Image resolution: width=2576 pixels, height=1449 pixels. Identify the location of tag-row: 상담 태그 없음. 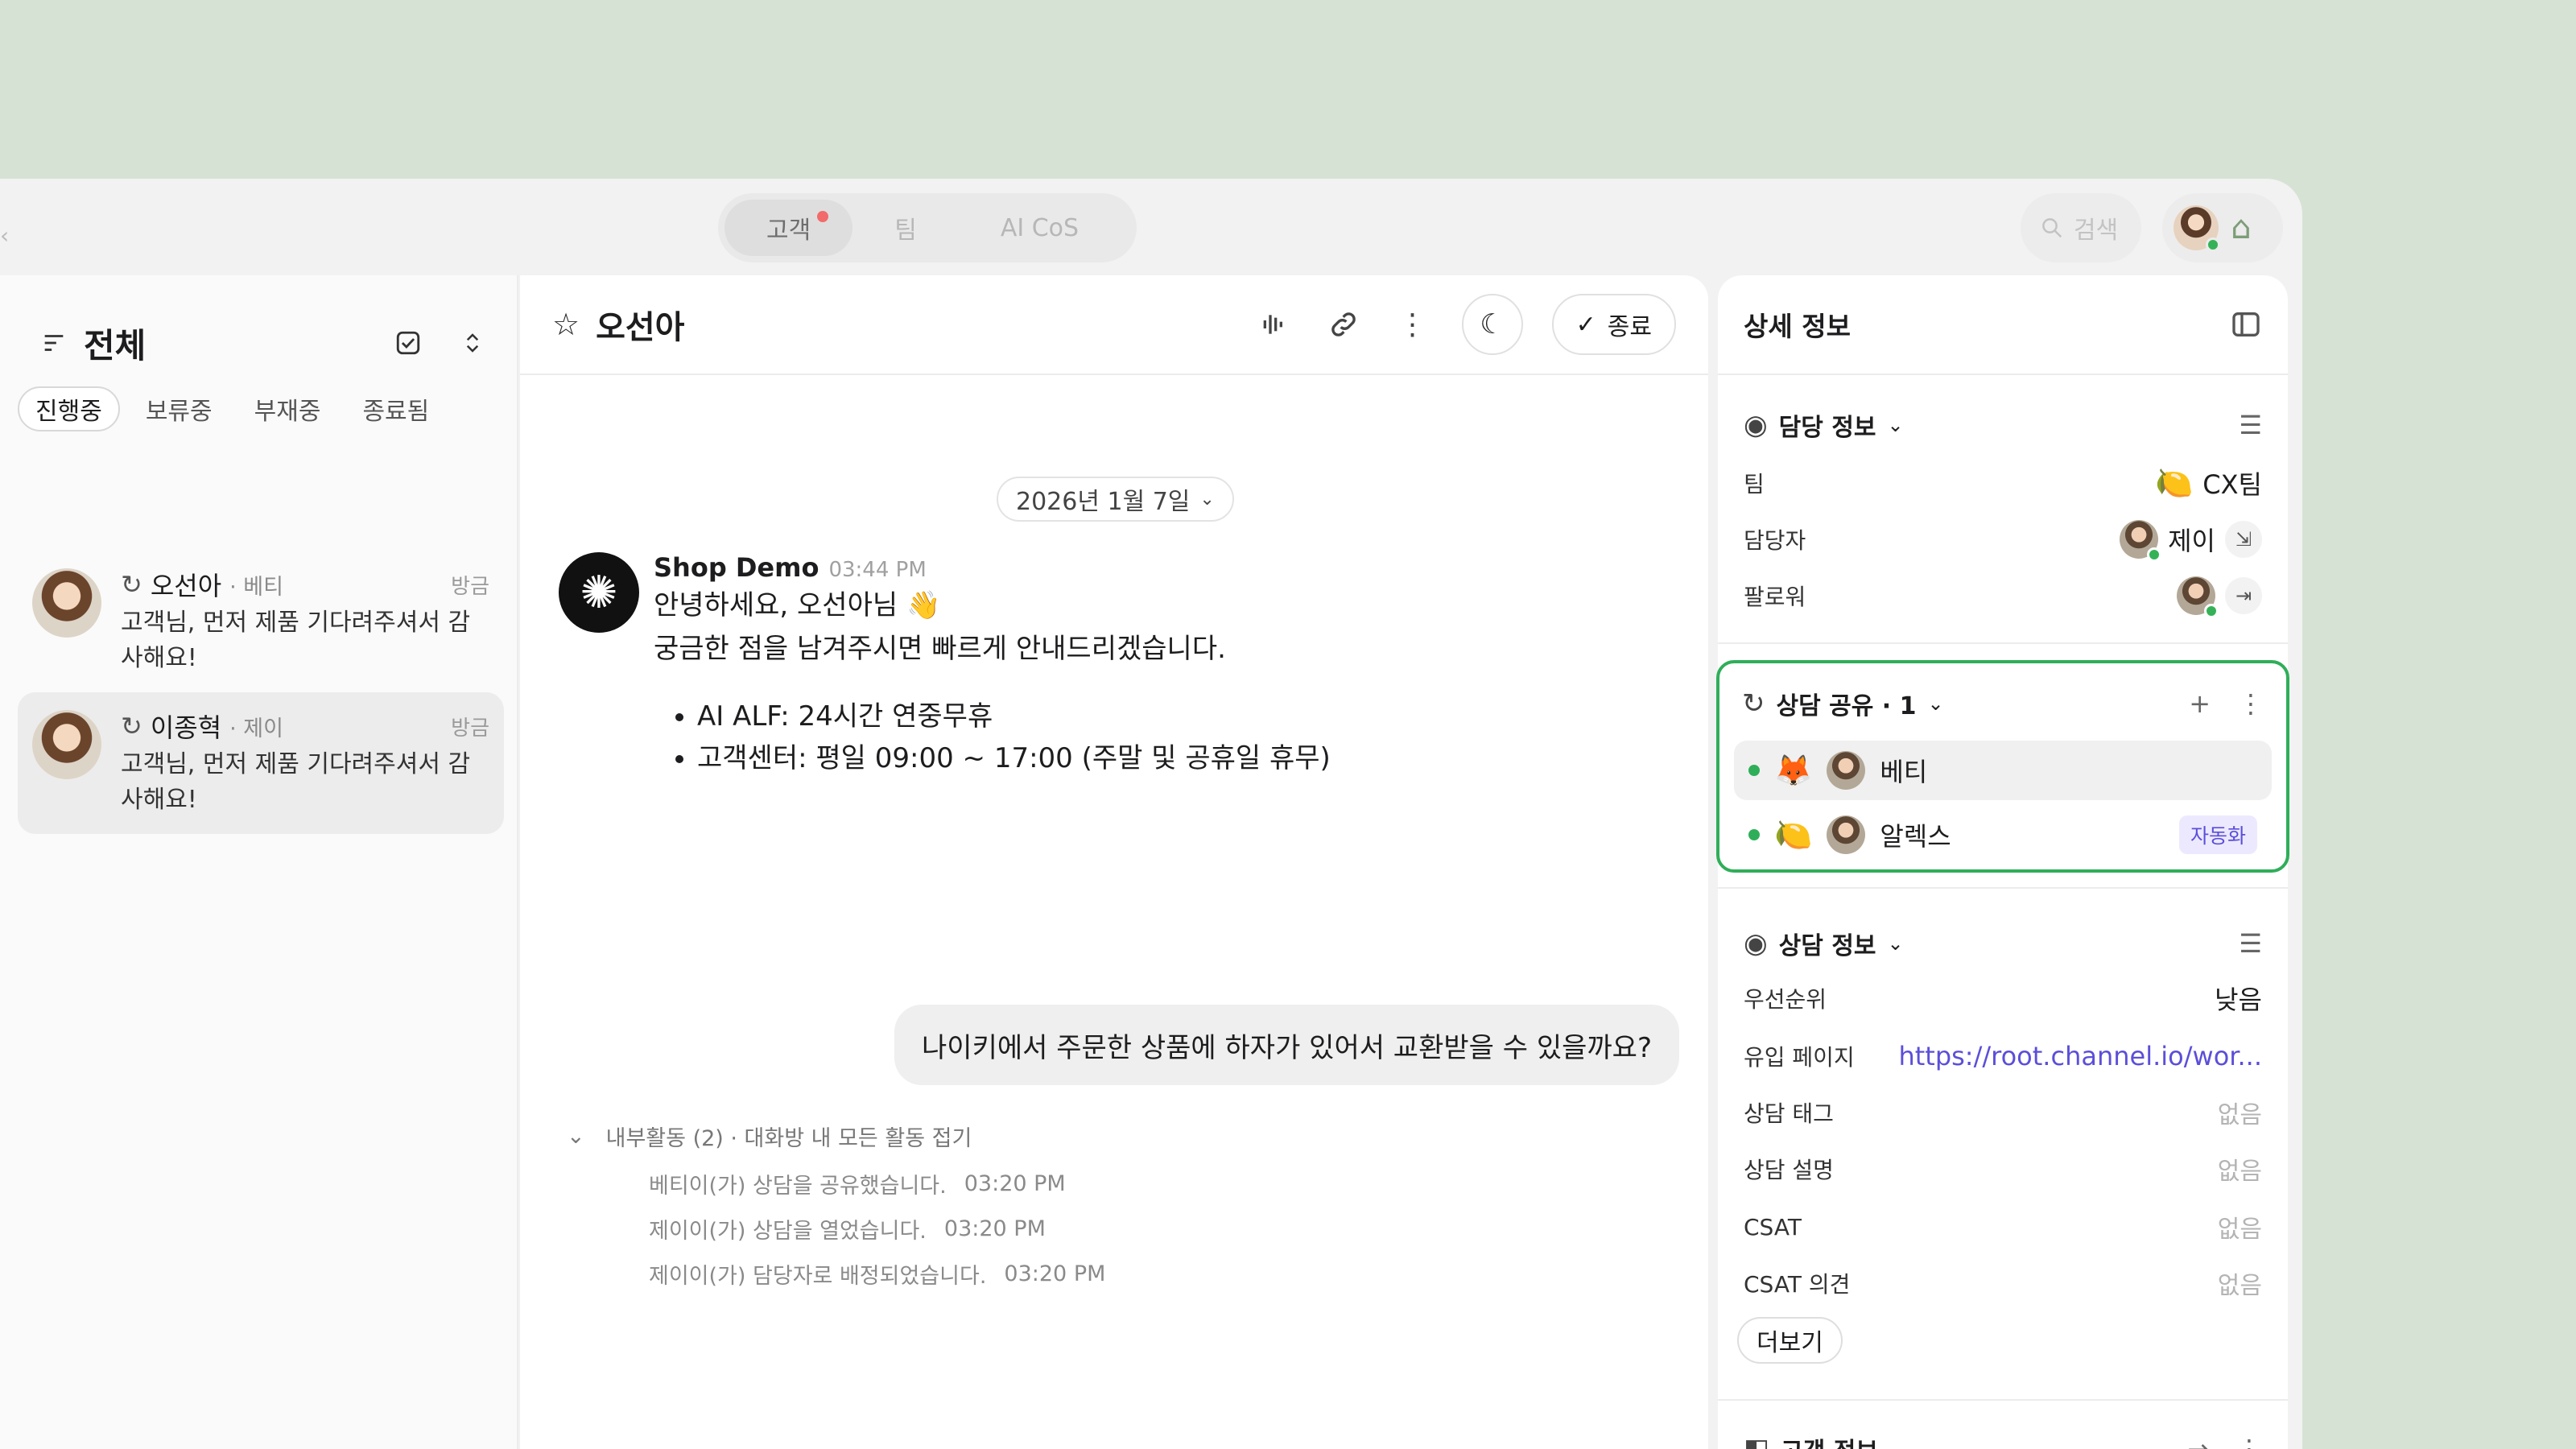
(2003, 1112).